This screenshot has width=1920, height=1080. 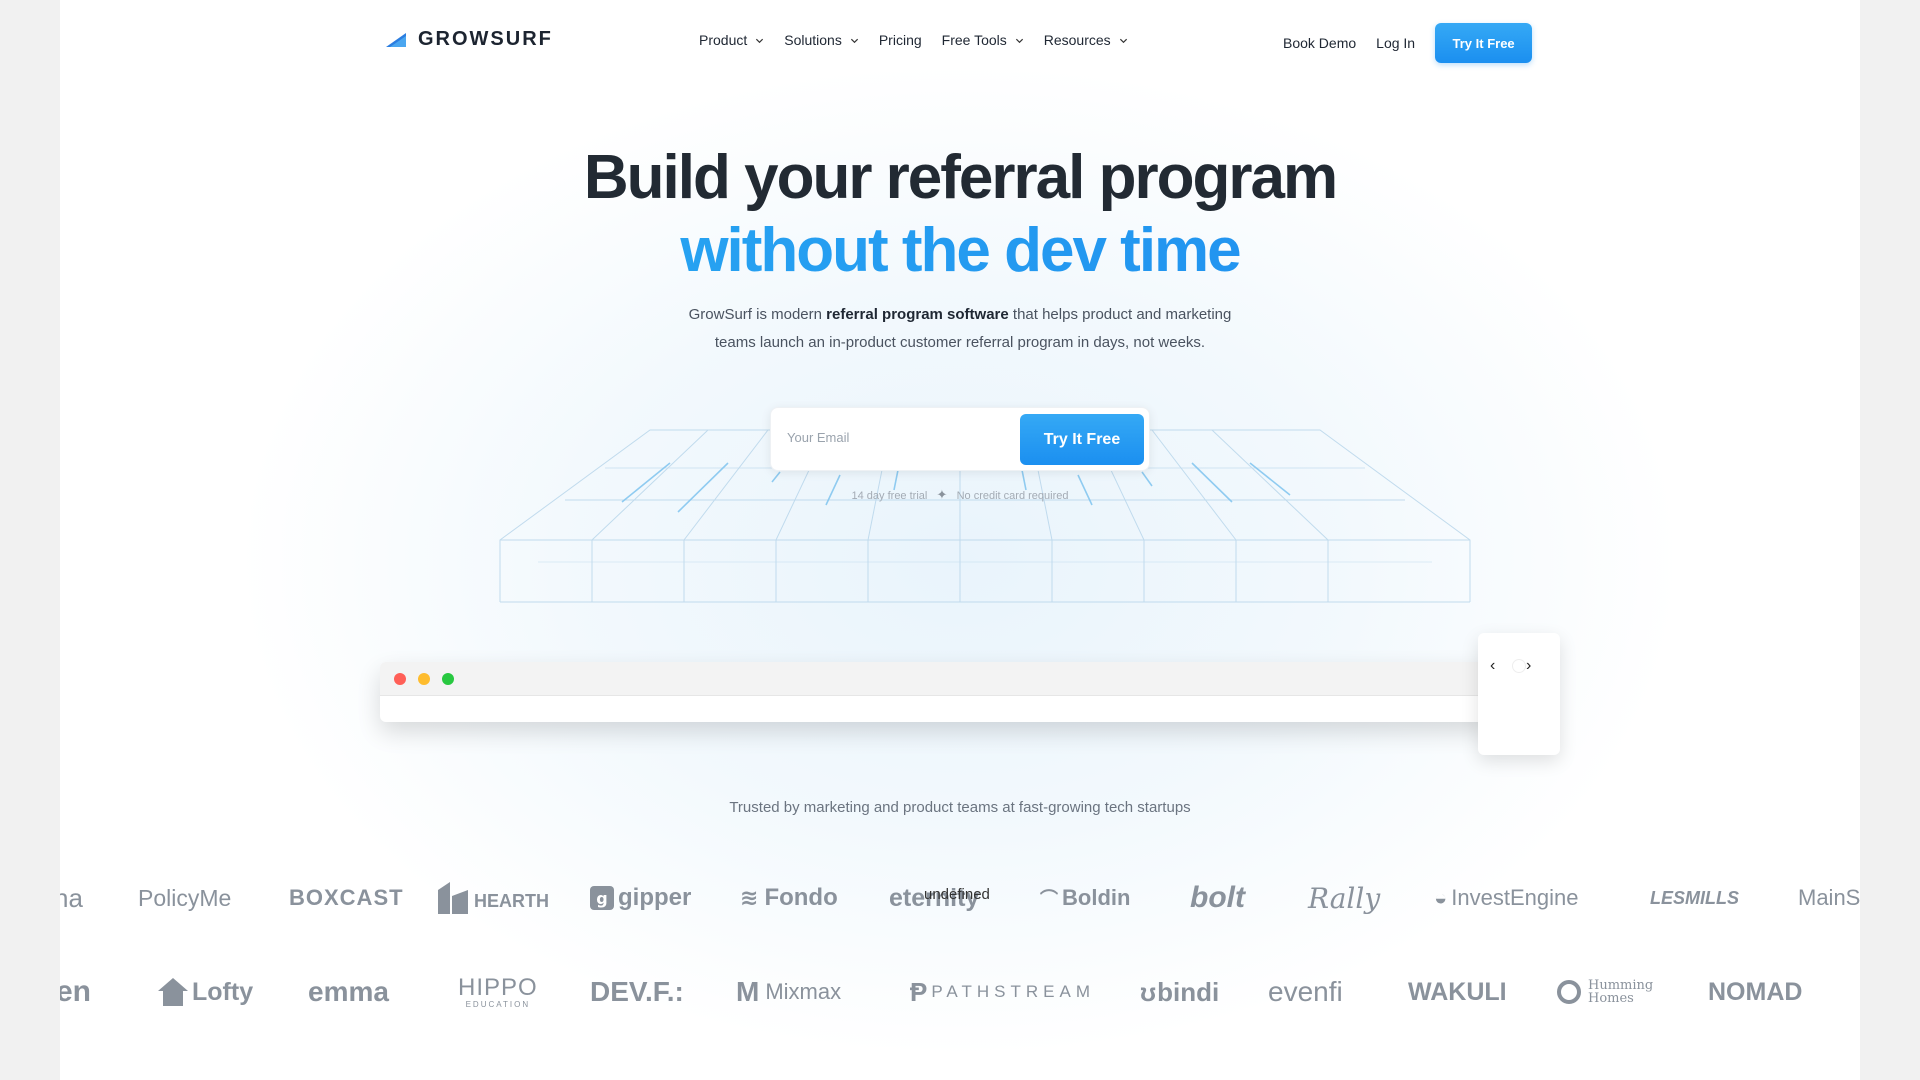 I want to click on signup-form: Your Email Try It Free, so click(x=960, y=439).